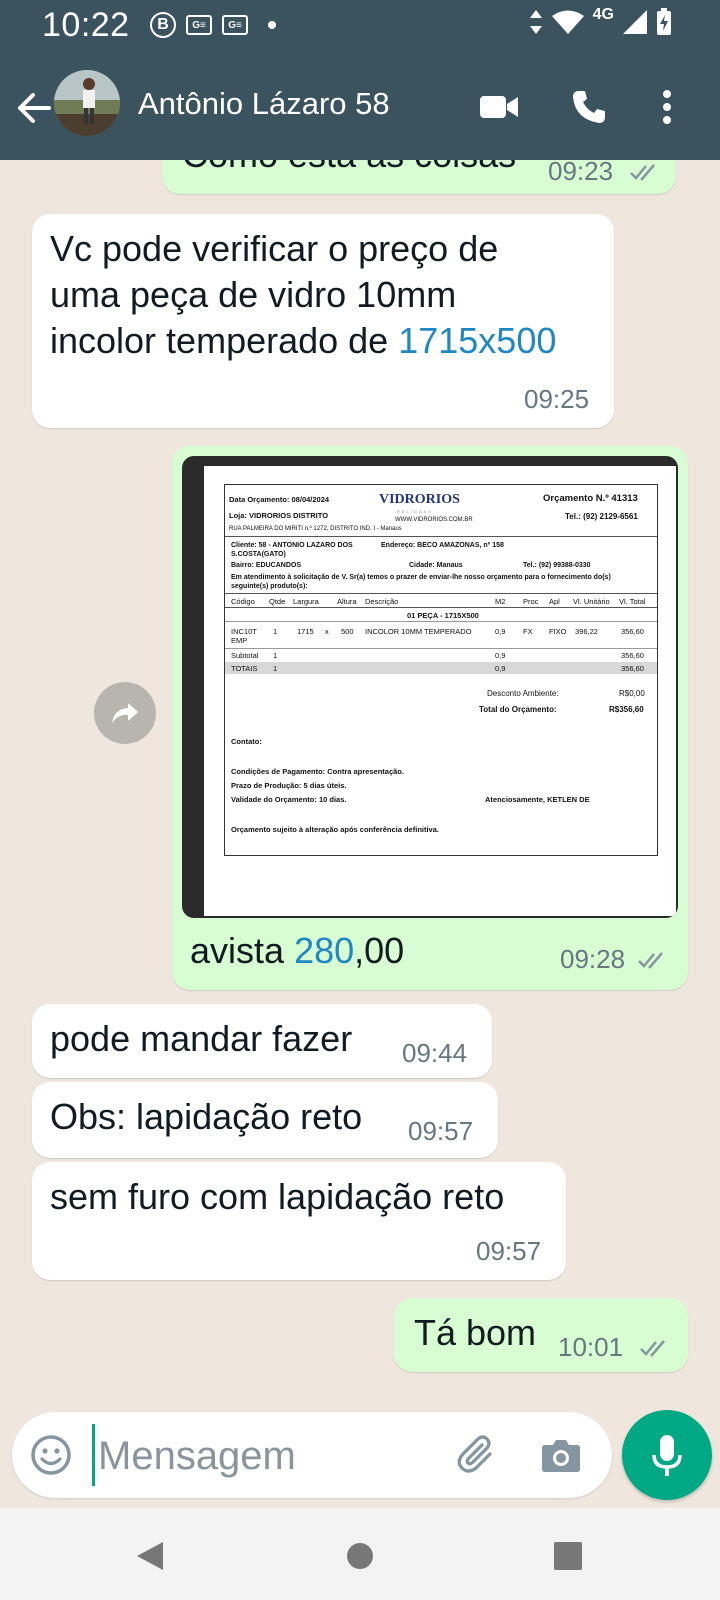  What do you see at coordinates (268, 1456) in the screenshot?
I see `message-input` at bounding box center [268, 1456].